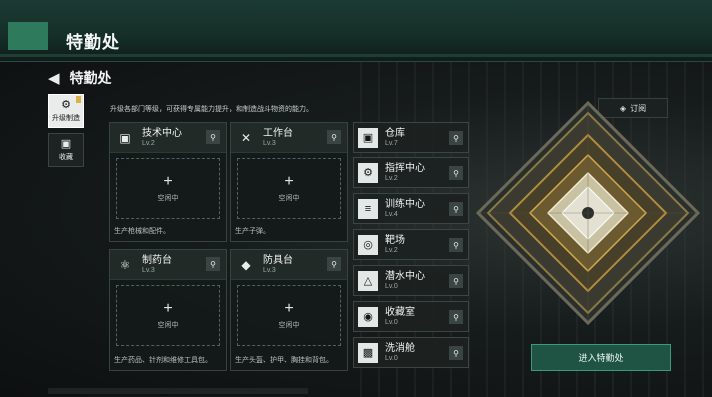 The height and width of the screenshot is (397, 712). I want to click on tools-icon: ✕, so click(246, 137).